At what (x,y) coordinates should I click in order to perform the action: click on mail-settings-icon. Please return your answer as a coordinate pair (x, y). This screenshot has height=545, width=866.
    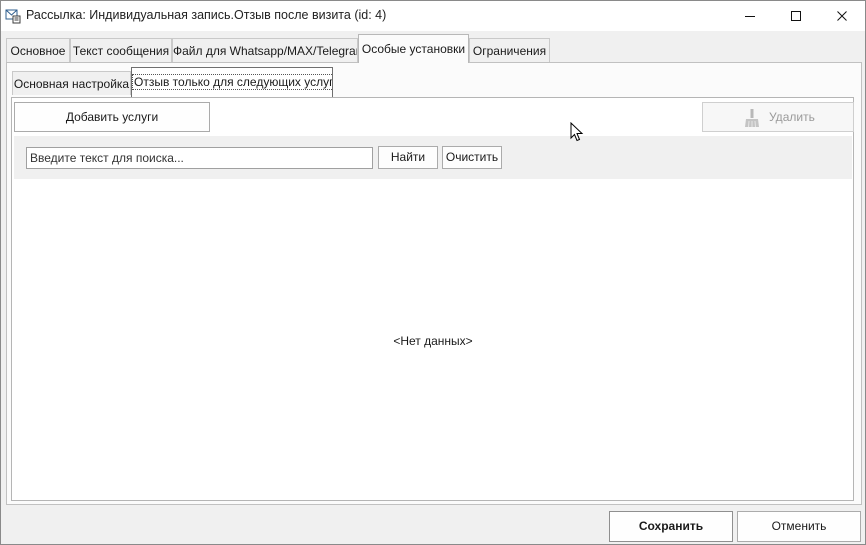
    Looking at the image, I should click on (13, 16).